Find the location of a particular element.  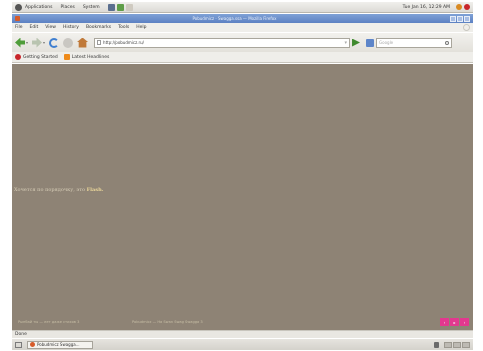

url-bar: http://pobudmicz.ru/ ▾ is located at coordinates (222, 42).